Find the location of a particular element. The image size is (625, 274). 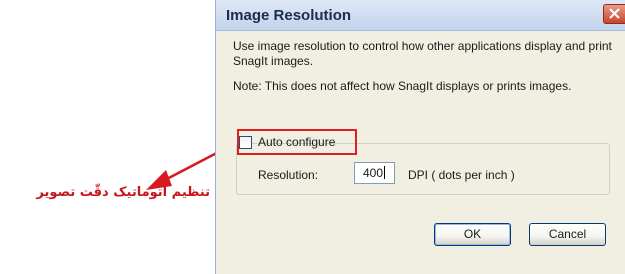

dpi-label: DPI ( dots per inch ) is located at coordinates (461, 175).